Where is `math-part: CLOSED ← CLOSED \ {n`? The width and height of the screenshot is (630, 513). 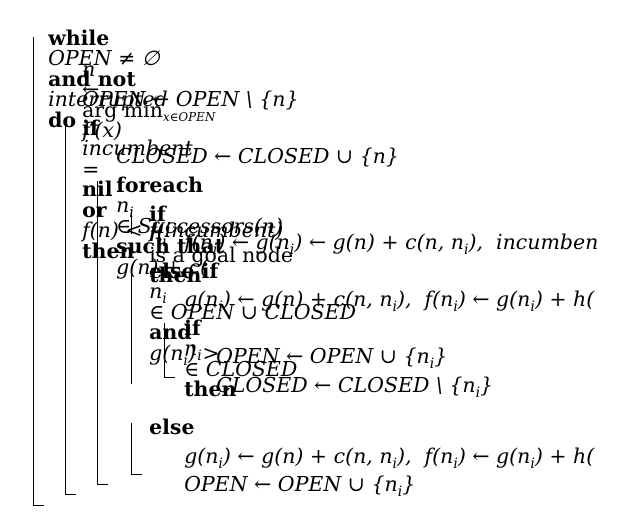 math-part: CLOSED ← CLOSED \ {n is located at coordinates (346, 384).